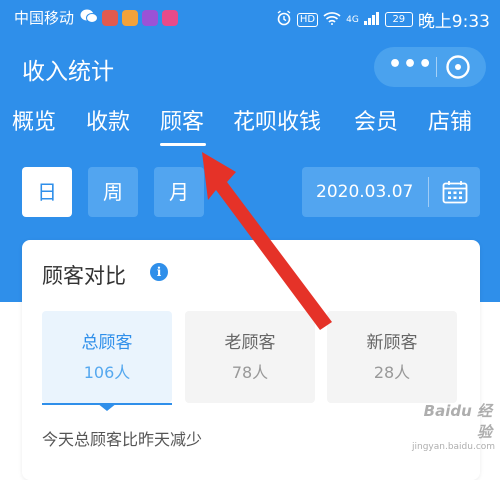 This screenshot has width=500, height=480. What do you see at coordinates (250, 372) in the screenshot?
I see `stat-value: 78人` at bounding box center [250, 372].